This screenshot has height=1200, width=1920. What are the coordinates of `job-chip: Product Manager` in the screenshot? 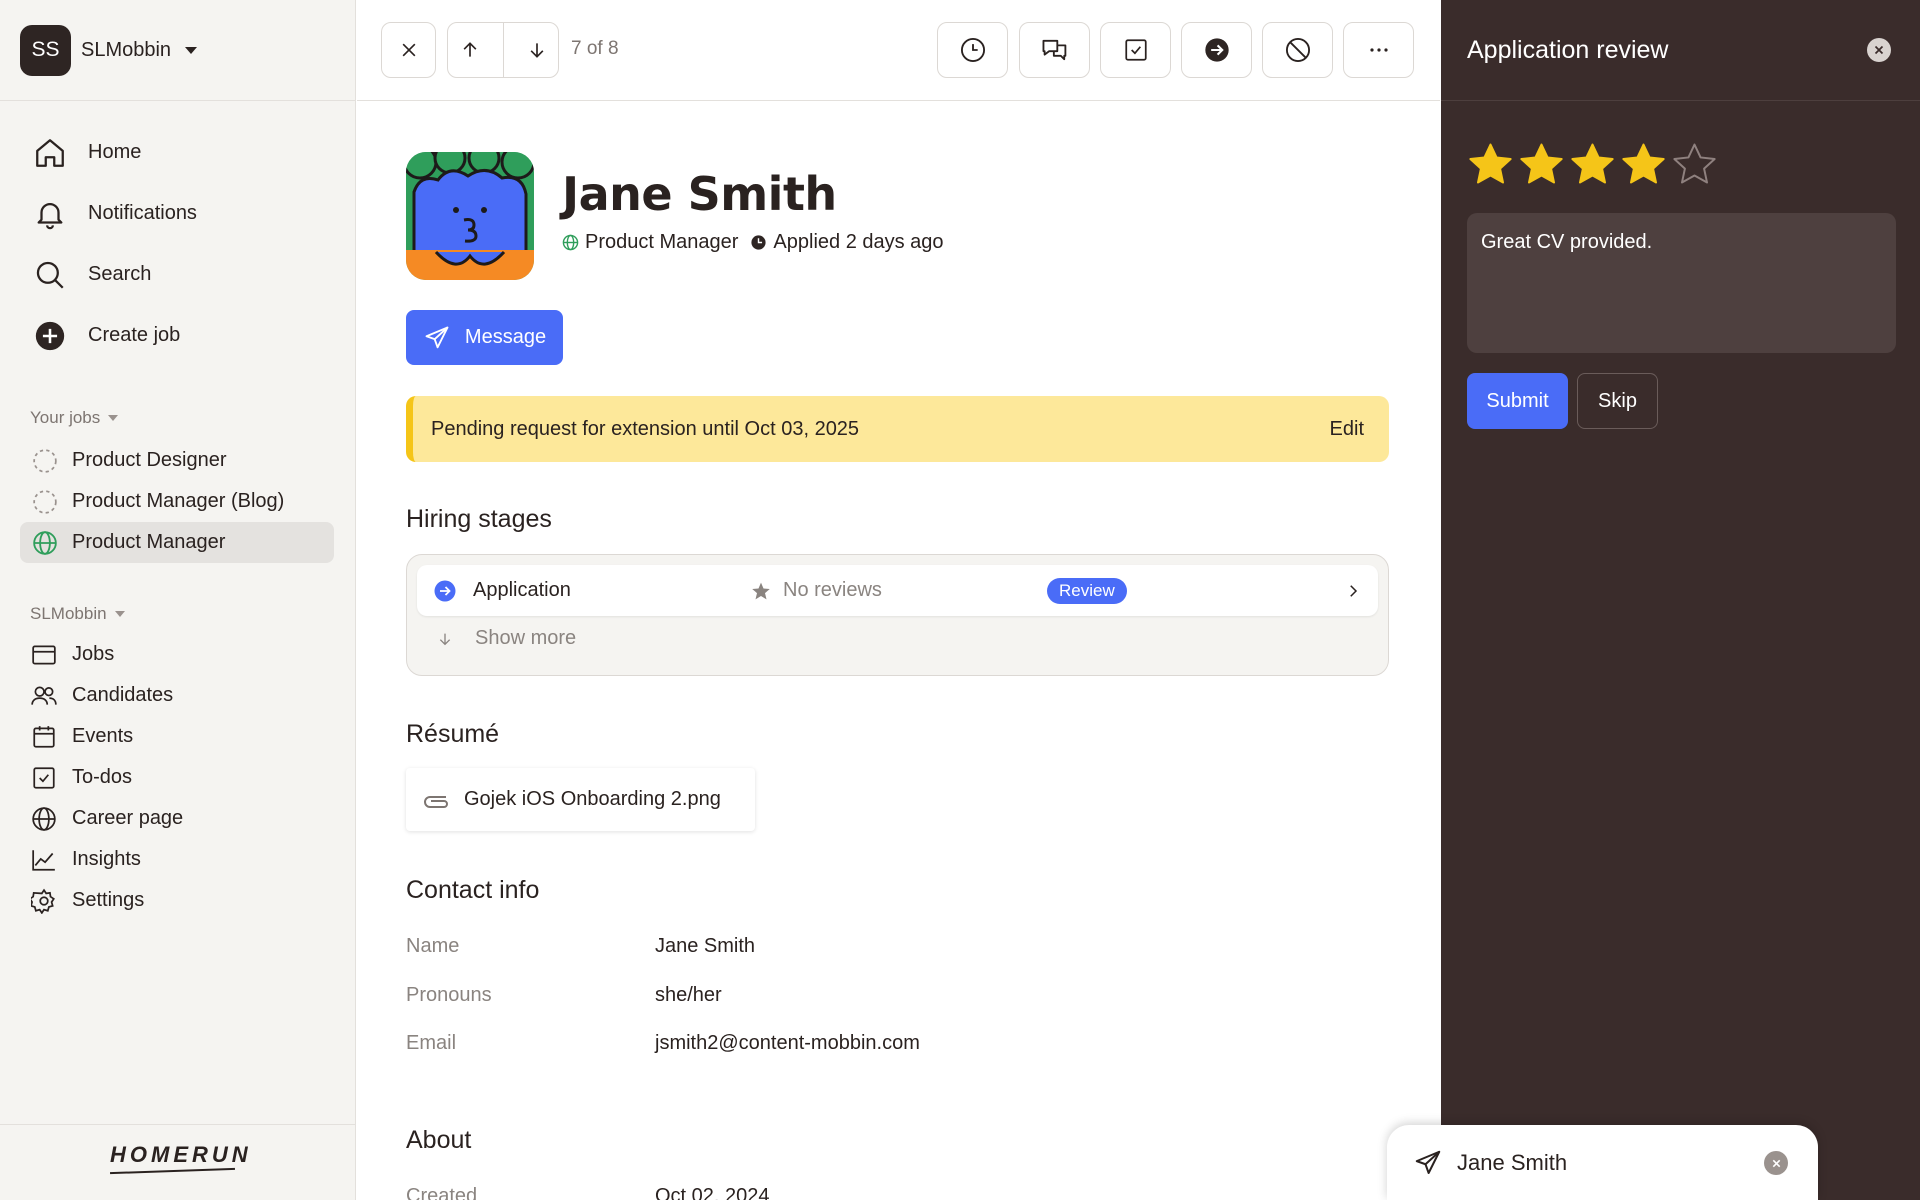 It's located at (650, 242).